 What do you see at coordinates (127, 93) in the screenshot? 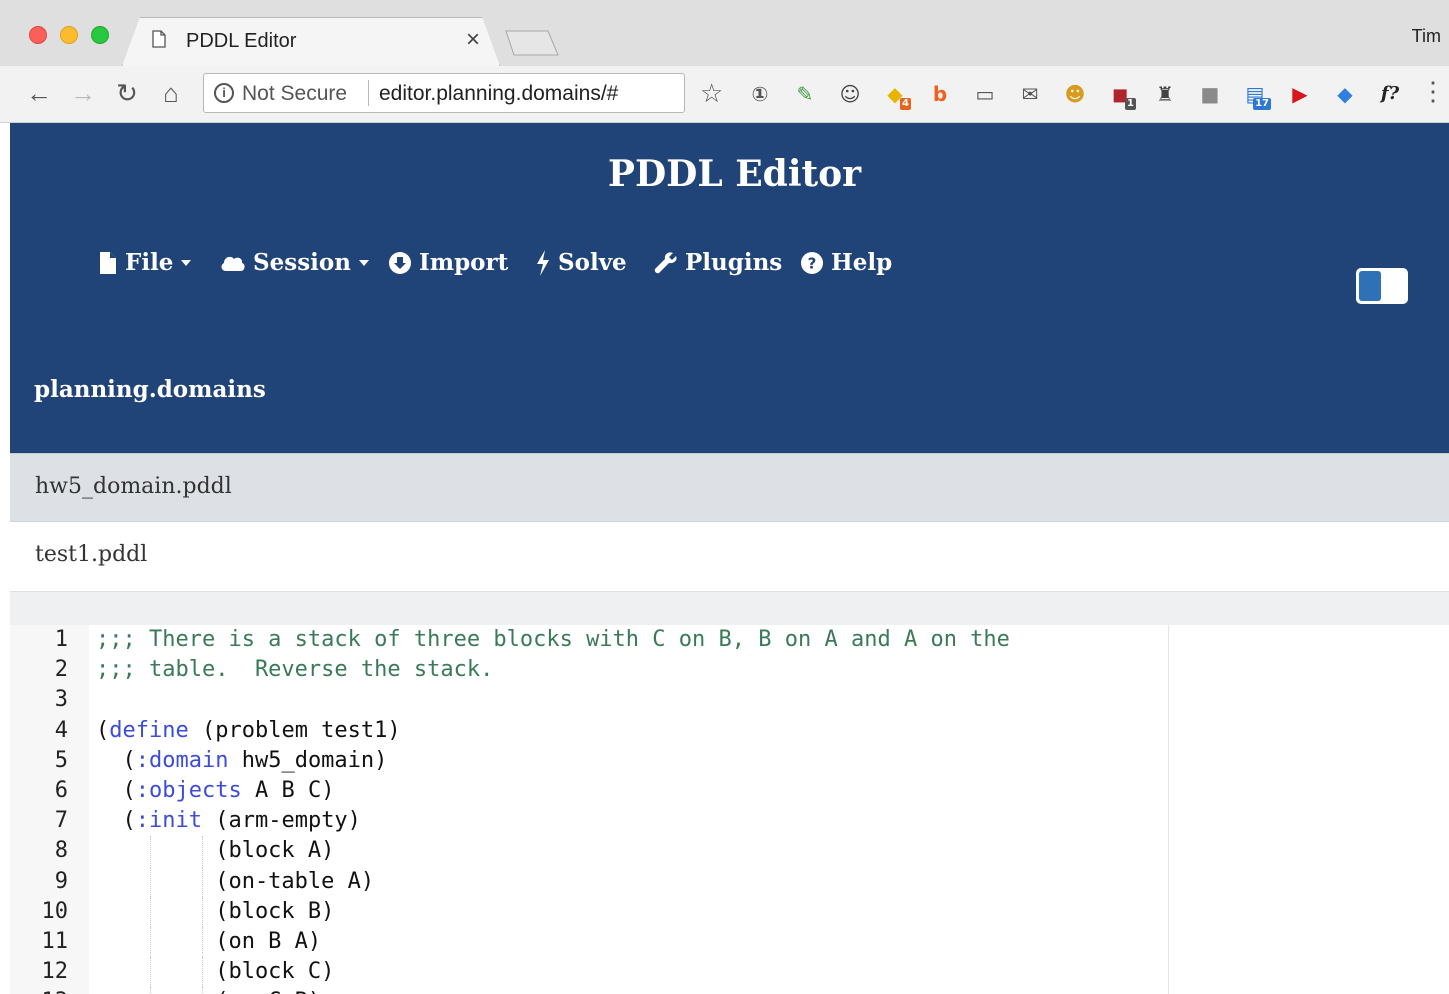
I see `reload-icon: ↻` at bounding box center [127, 93].